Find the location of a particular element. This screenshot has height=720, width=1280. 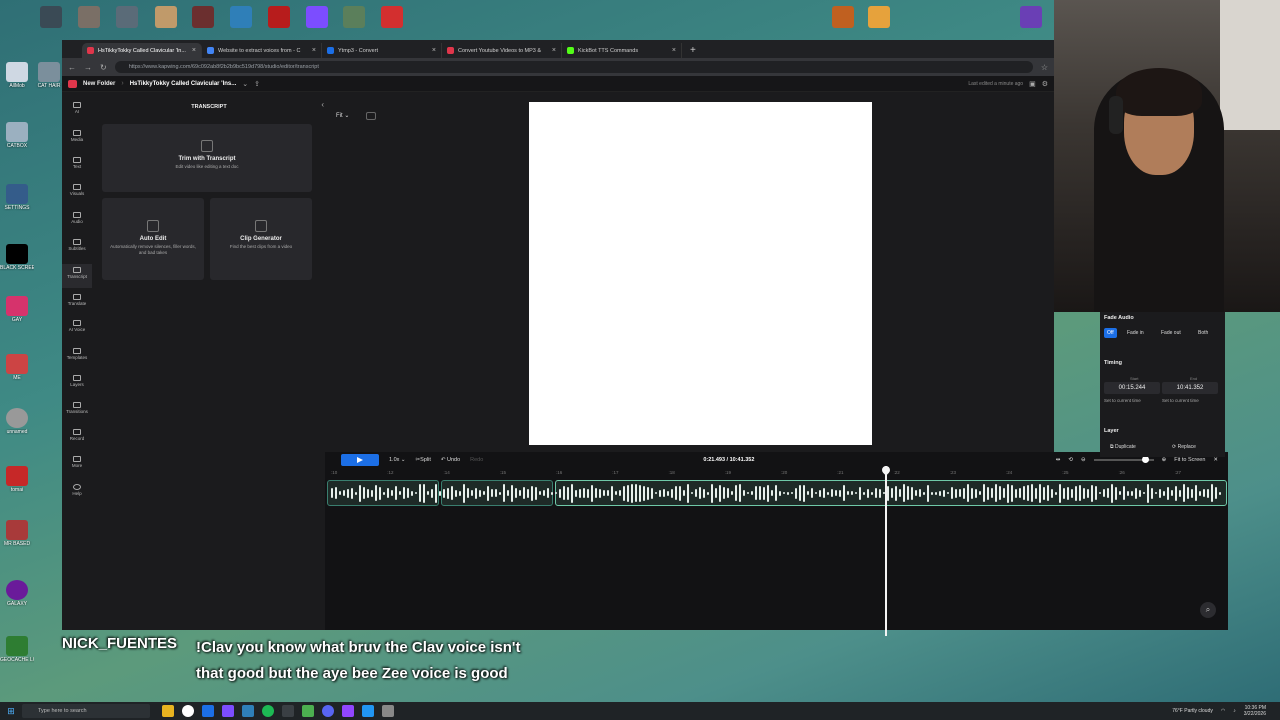

desktop-icon: GEOCACHE LOGO is located at coordinates (17, 649).